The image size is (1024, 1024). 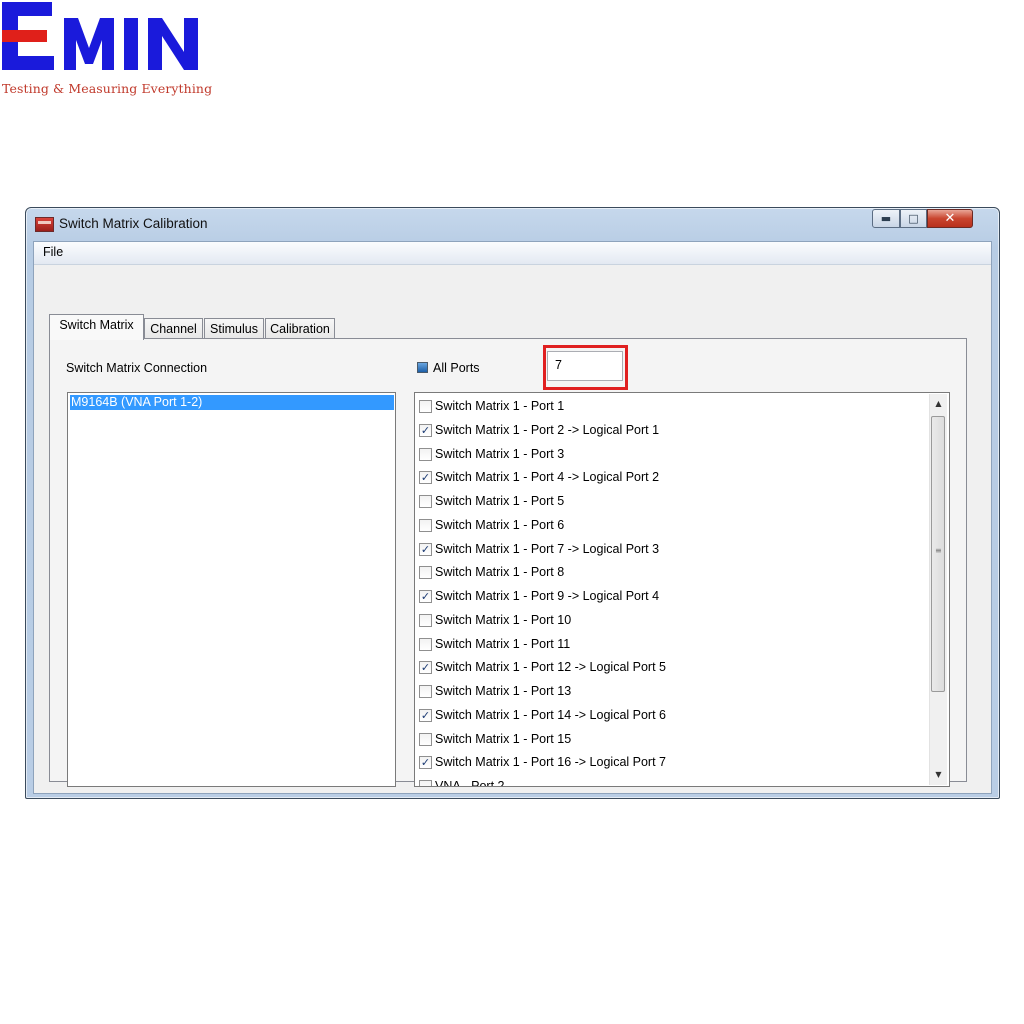 I want to click on maximize-icon: □, so click(x=913, y=218).